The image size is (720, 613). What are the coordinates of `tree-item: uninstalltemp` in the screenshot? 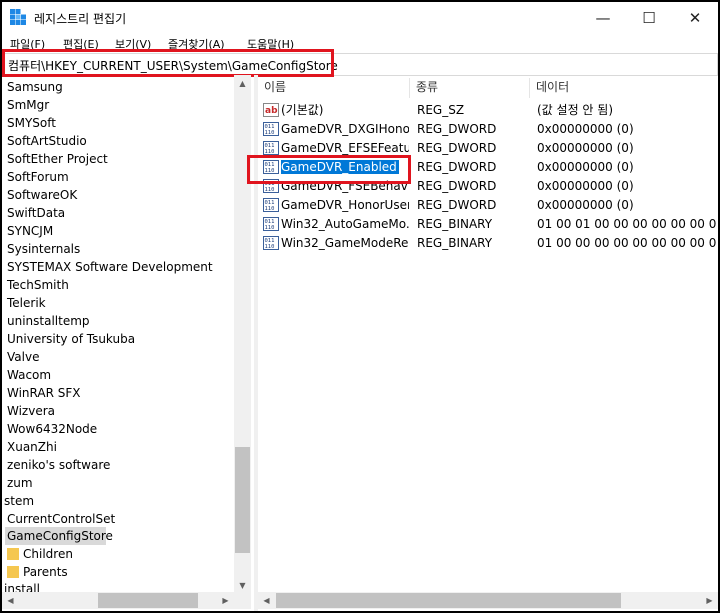 It's located at (48, 321).